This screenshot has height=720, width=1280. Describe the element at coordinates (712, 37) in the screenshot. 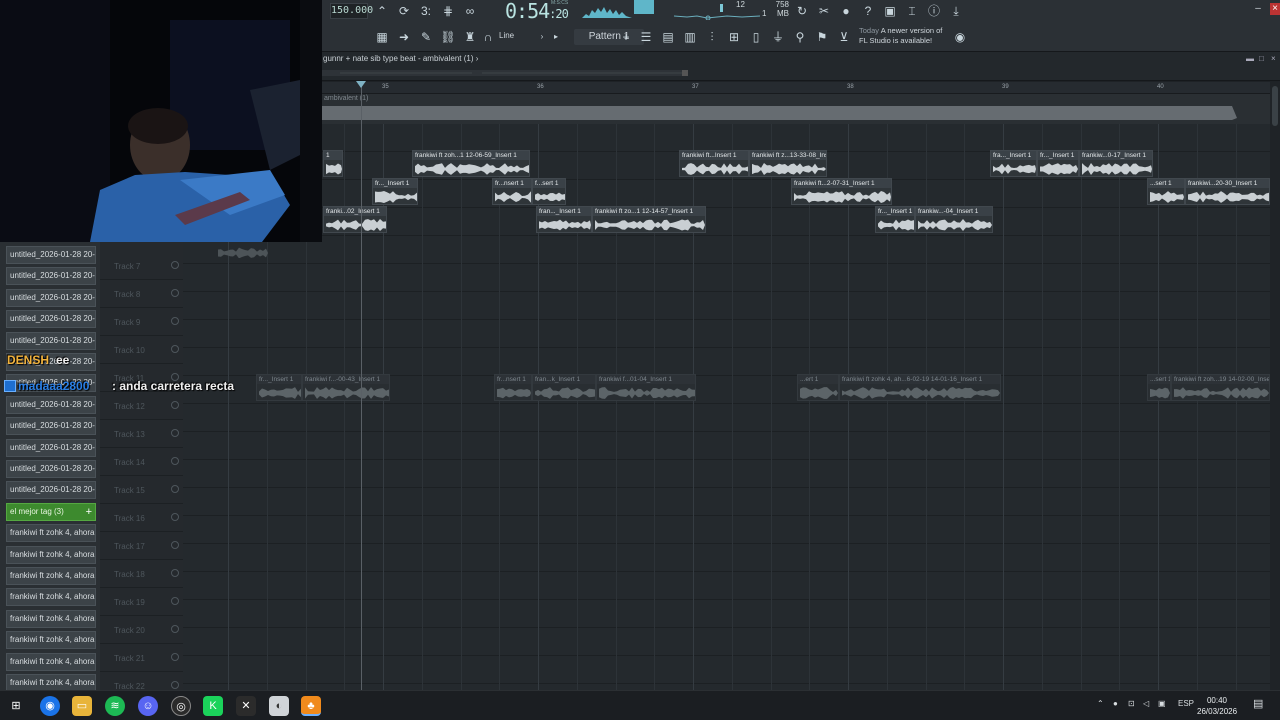

I see `mixer-icon: ⫶` at that location.